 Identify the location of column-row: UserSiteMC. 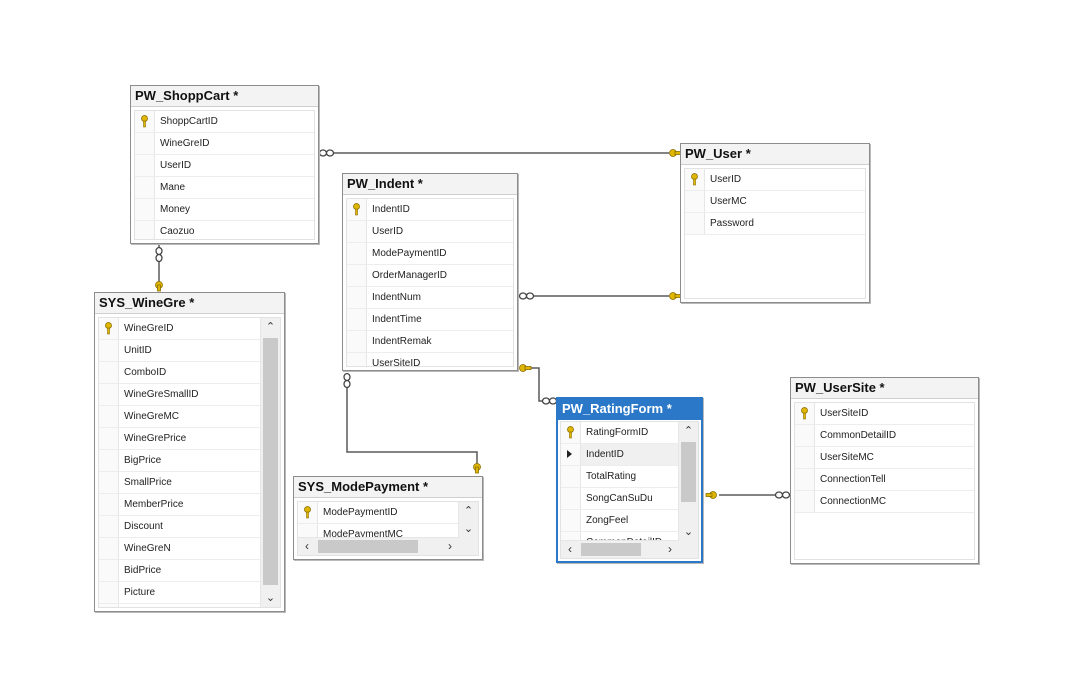
(884, 458).